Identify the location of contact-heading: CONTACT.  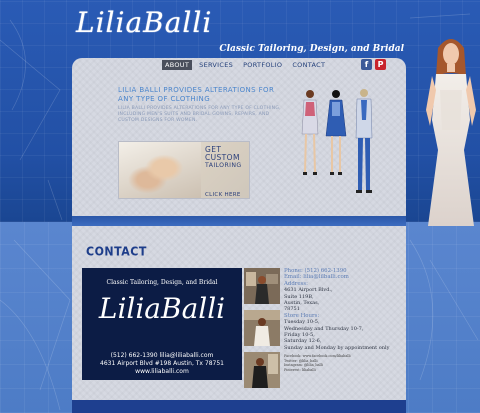
(116, 251).